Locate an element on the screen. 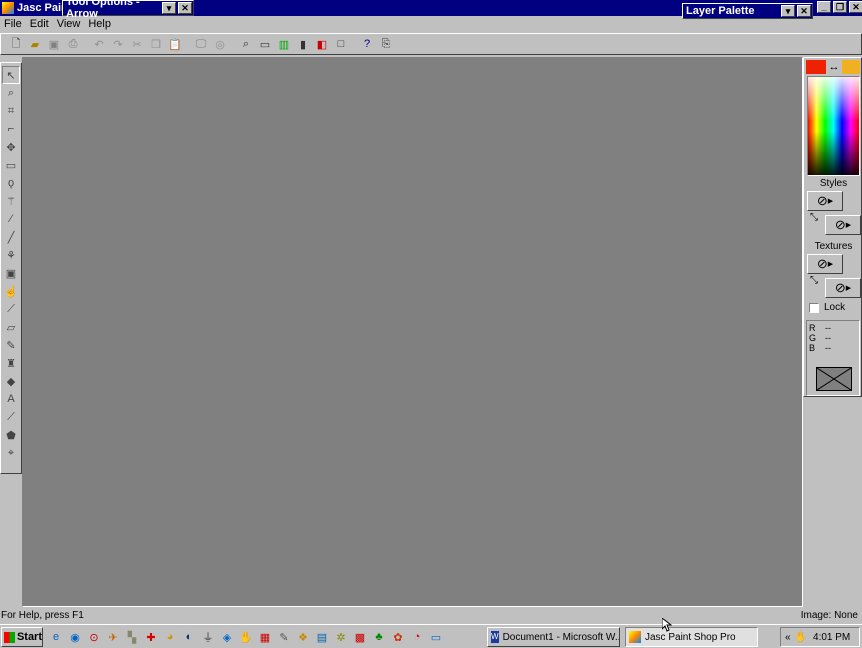  b-label: B is located at coordinates (812, 348).